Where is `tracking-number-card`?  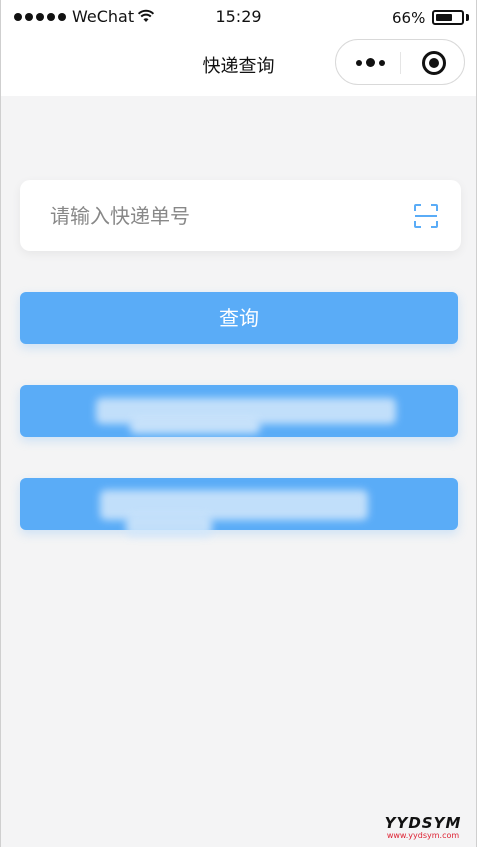 tracking-number-card is located at coordinates (240, 215).